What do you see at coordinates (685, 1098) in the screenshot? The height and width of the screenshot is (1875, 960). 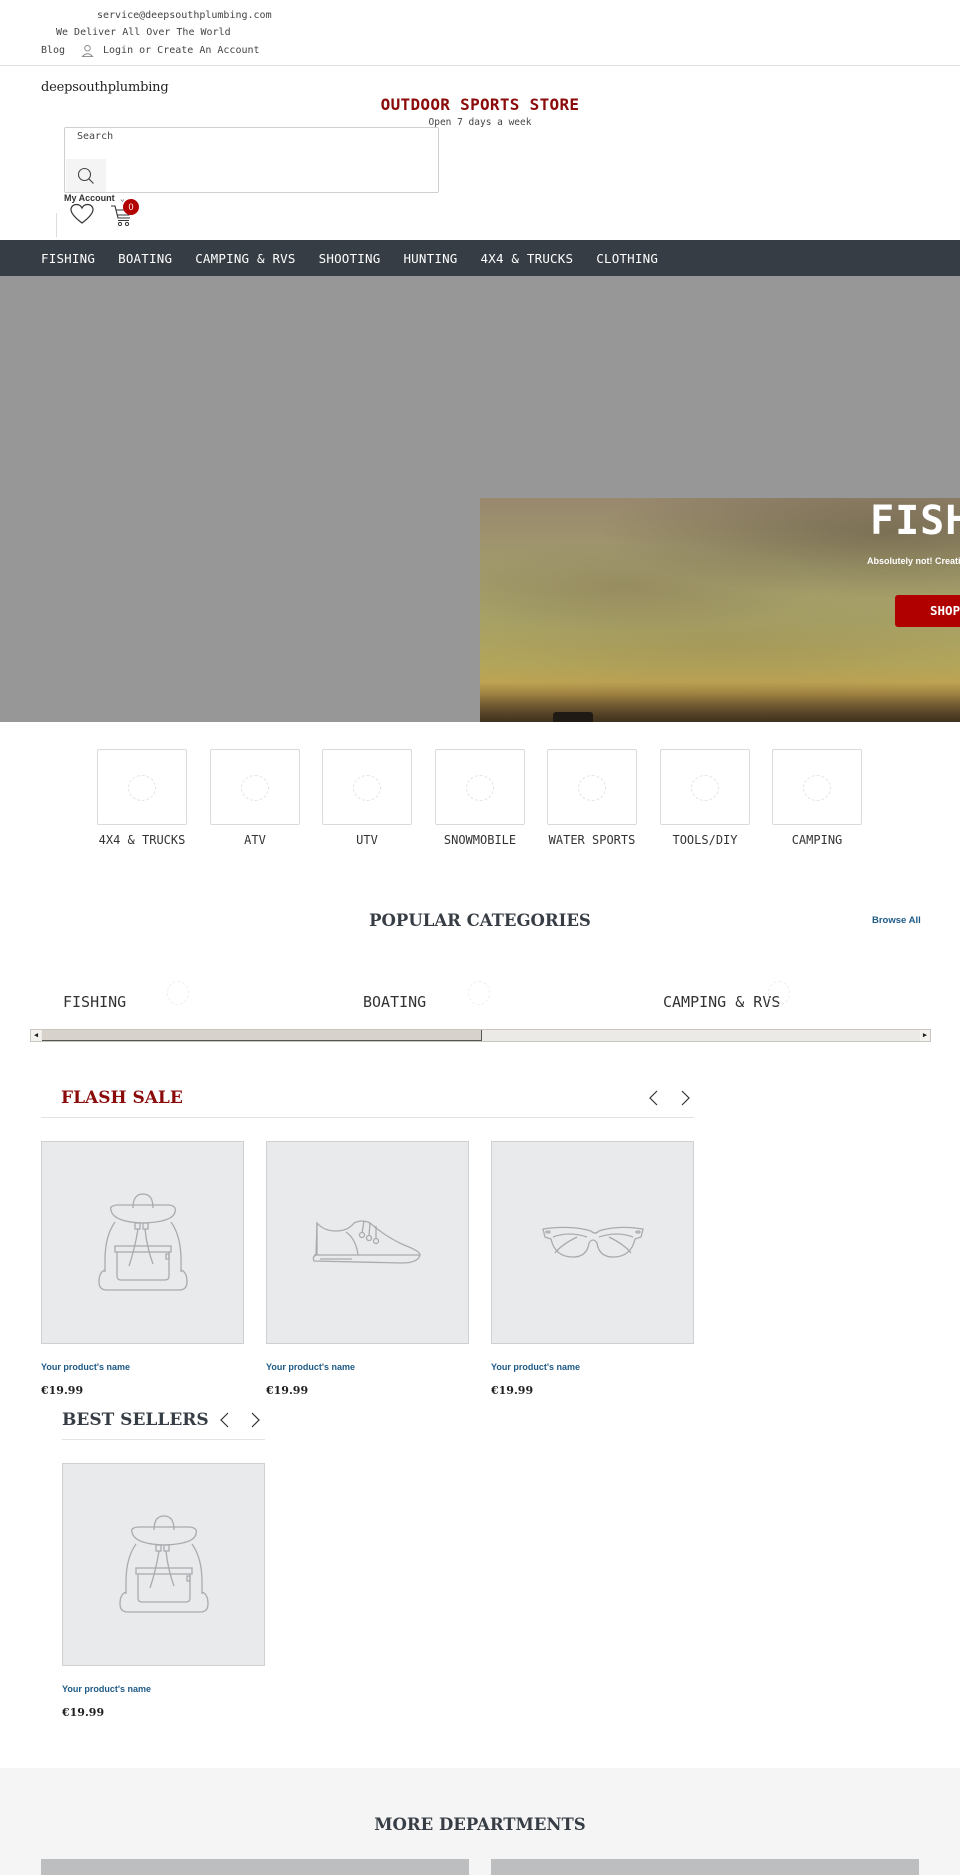 I see `flash-sale-next-chevron-icon` at bounding box center [685, 1098].